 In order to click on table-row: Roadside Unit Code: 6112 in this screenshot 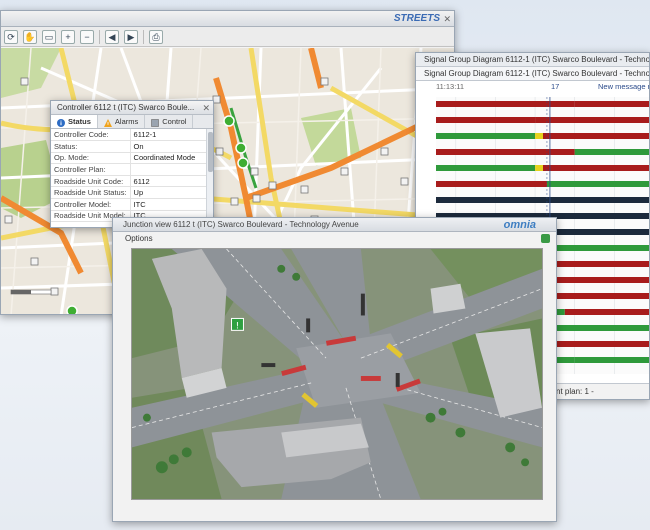, I will do `click(129, 181)`.